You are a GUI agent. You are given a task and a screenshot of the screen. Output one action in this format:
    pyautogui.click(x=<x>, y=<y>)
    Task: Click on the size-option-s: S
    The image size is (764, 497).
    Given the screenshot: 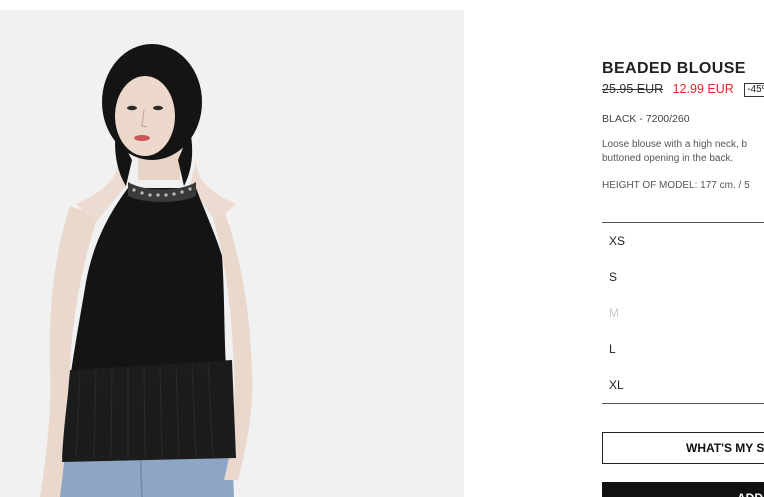 What is the action you would take?
    pyautogui.click(x=683, y=277)
    